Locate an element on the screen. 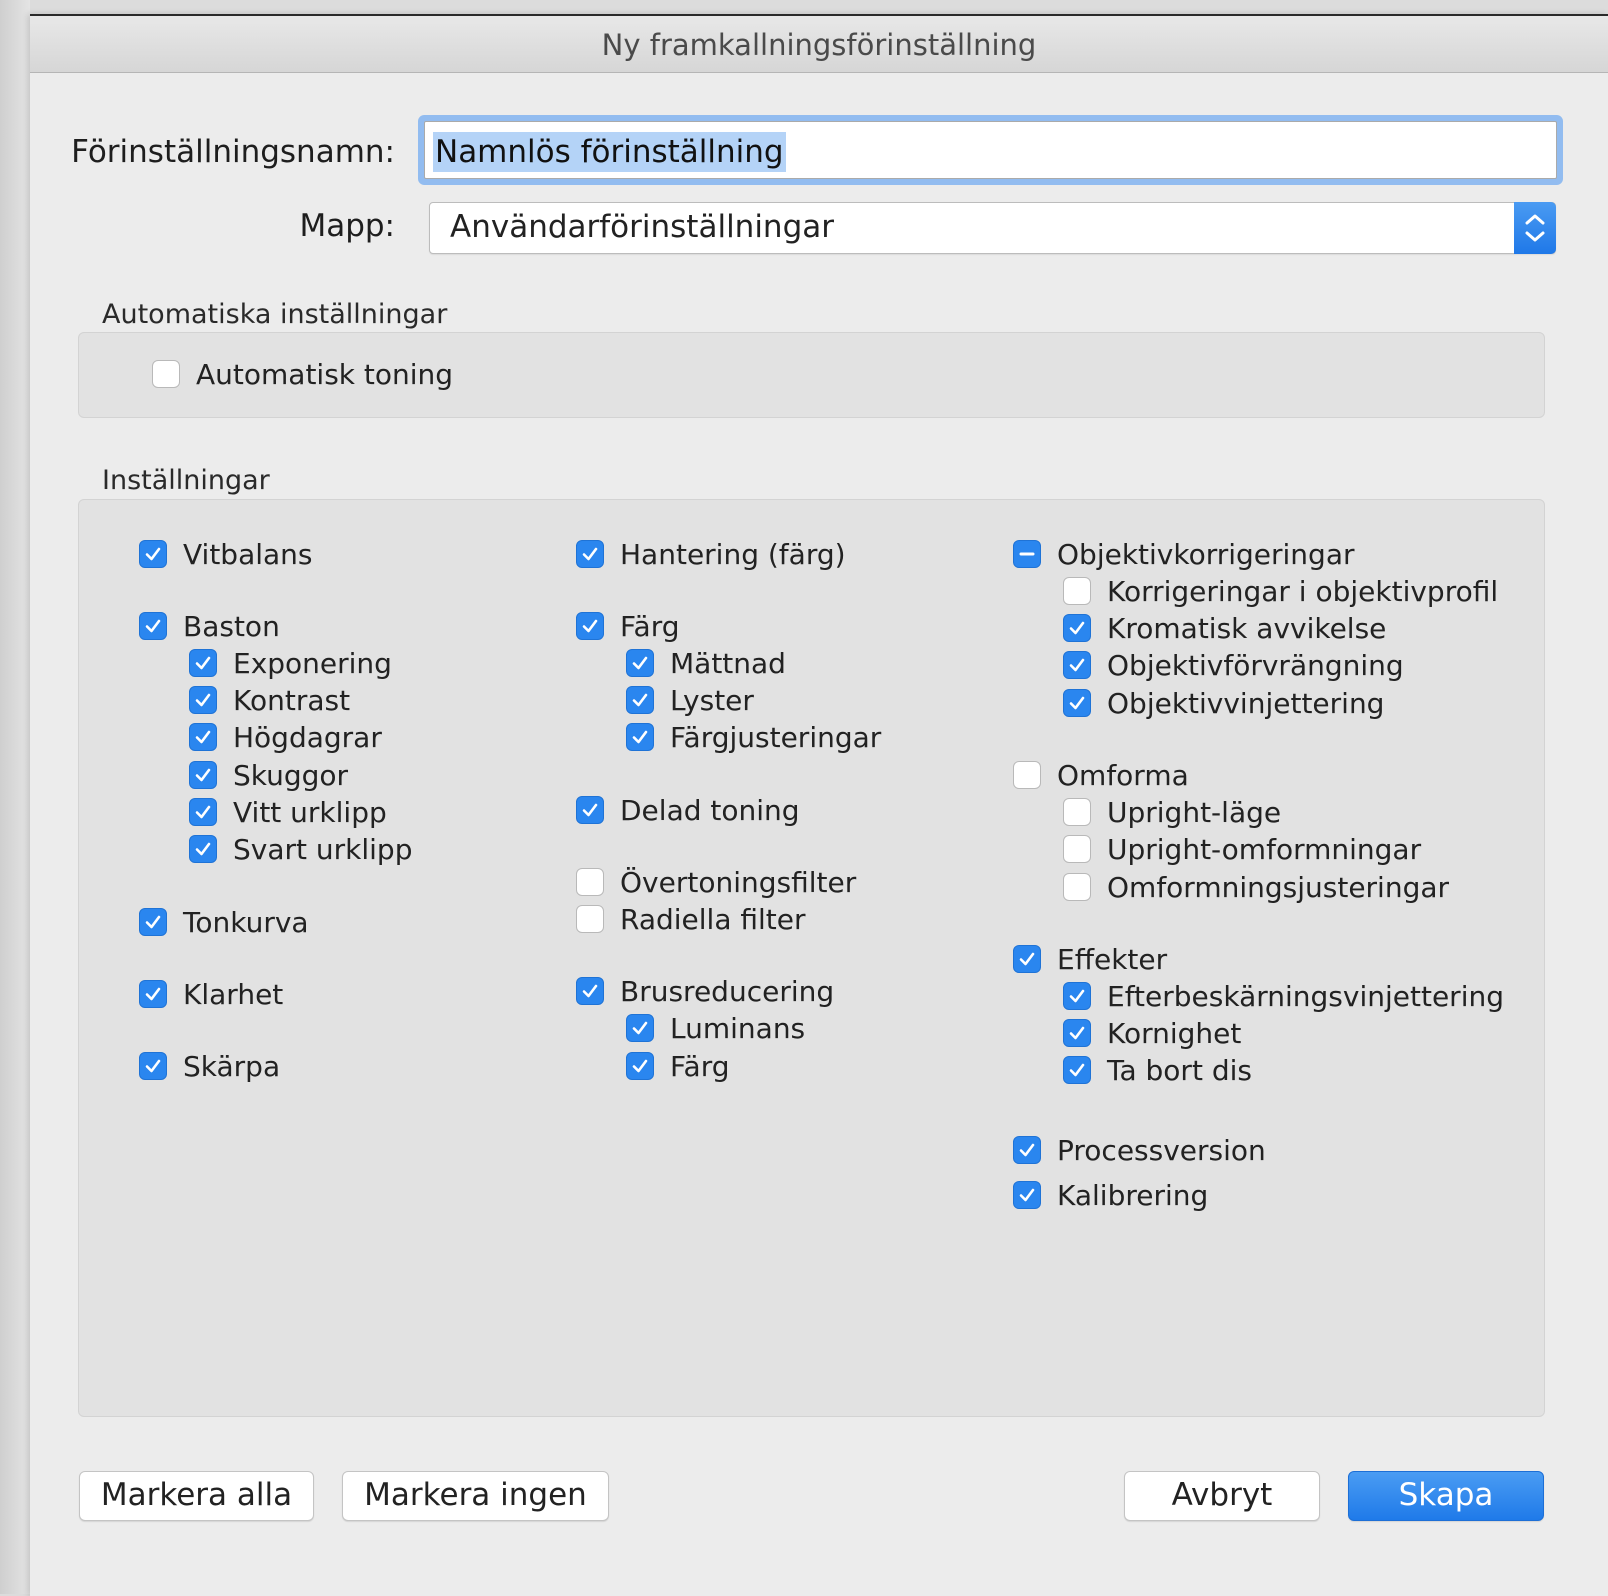  select-none-button: Markera ingen is located at coordinates (475, 1496).